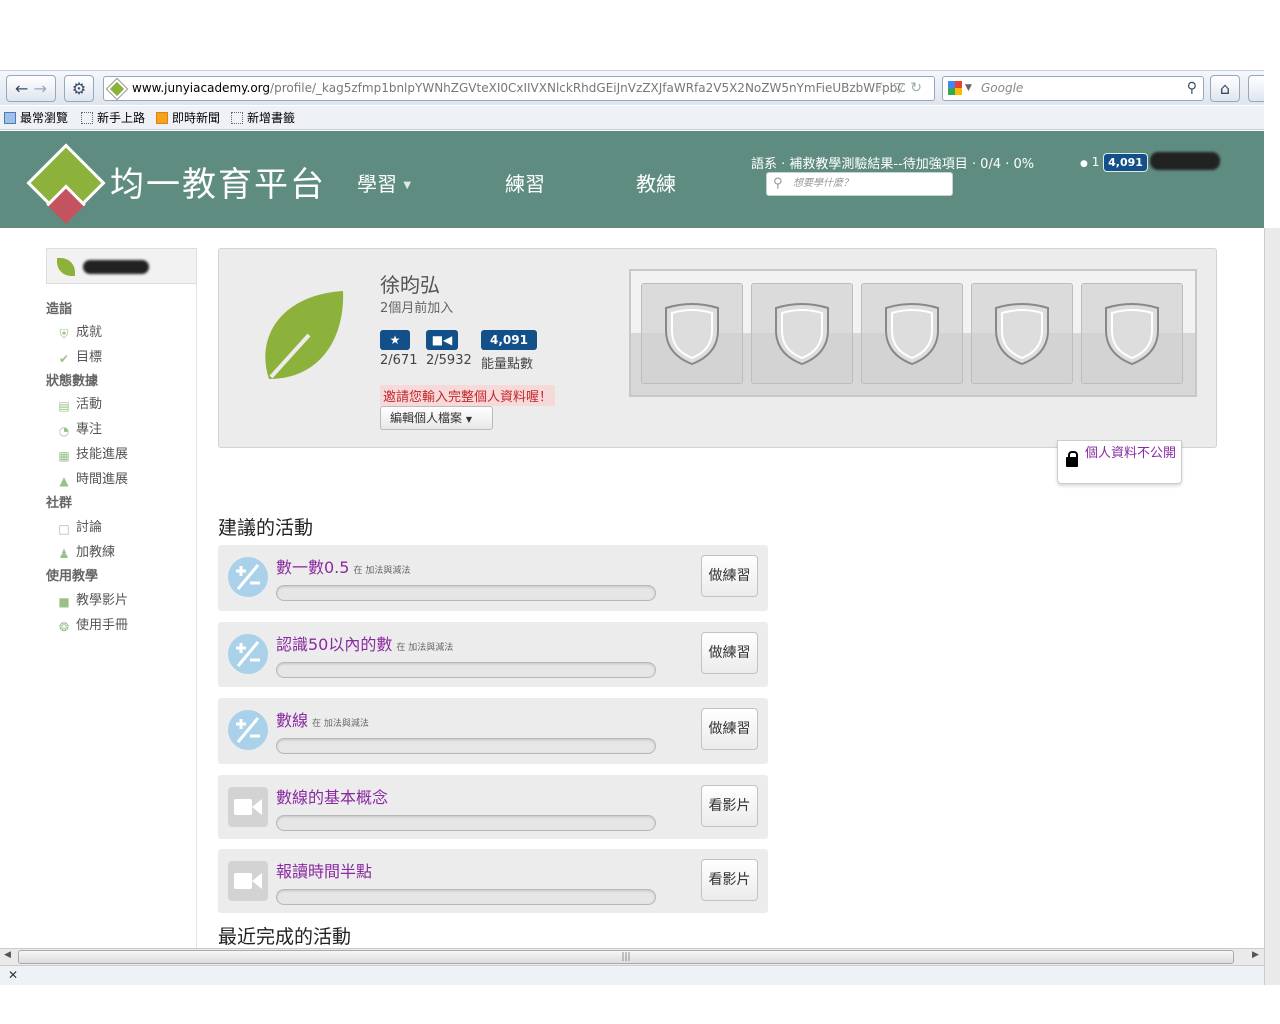 This screenshot has width=1280, height=1024. I want to click on sidebar-item-achievements: ⛨ 成就, so click(79, 331).